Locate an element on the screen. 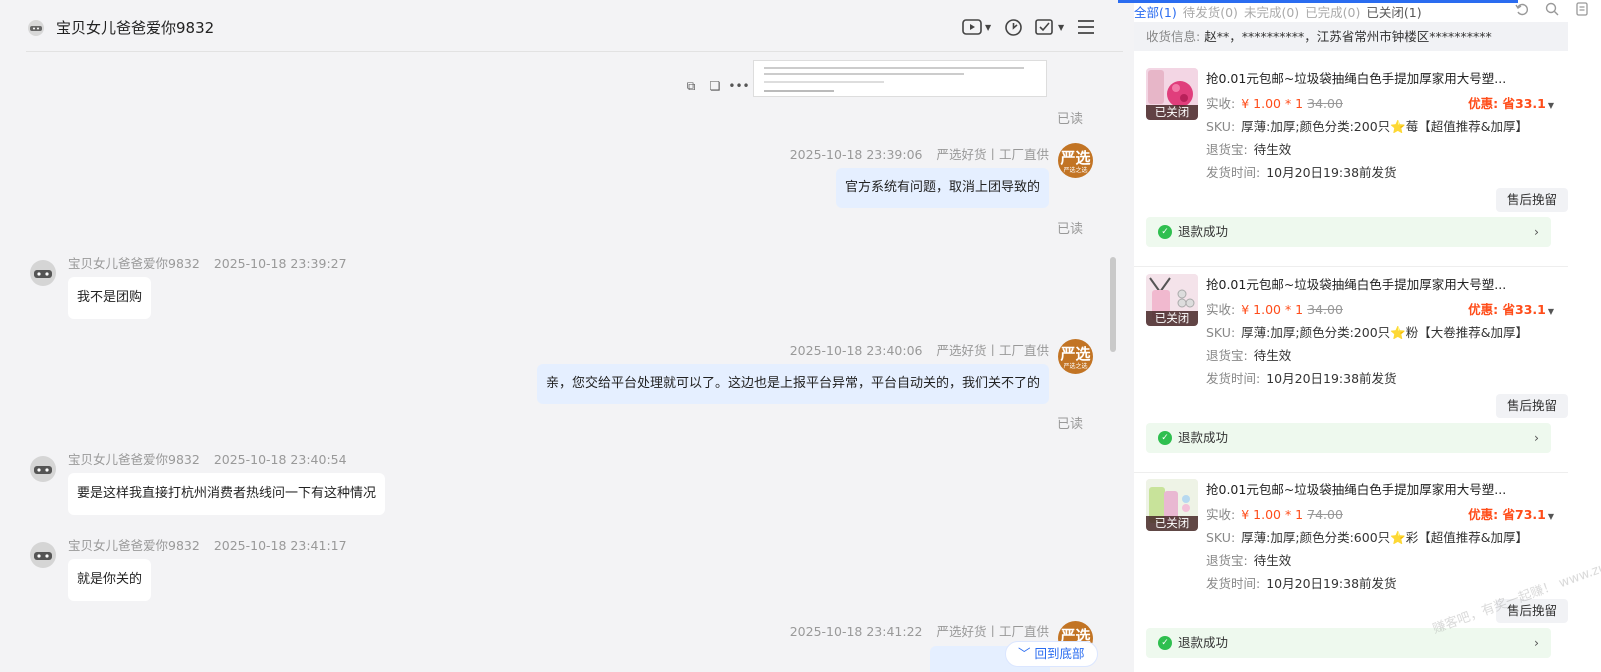 The height and width of the screenshot is (672, 1601). message-bubble-incoming: 就是你关的 is located at coordinates (110, 580).